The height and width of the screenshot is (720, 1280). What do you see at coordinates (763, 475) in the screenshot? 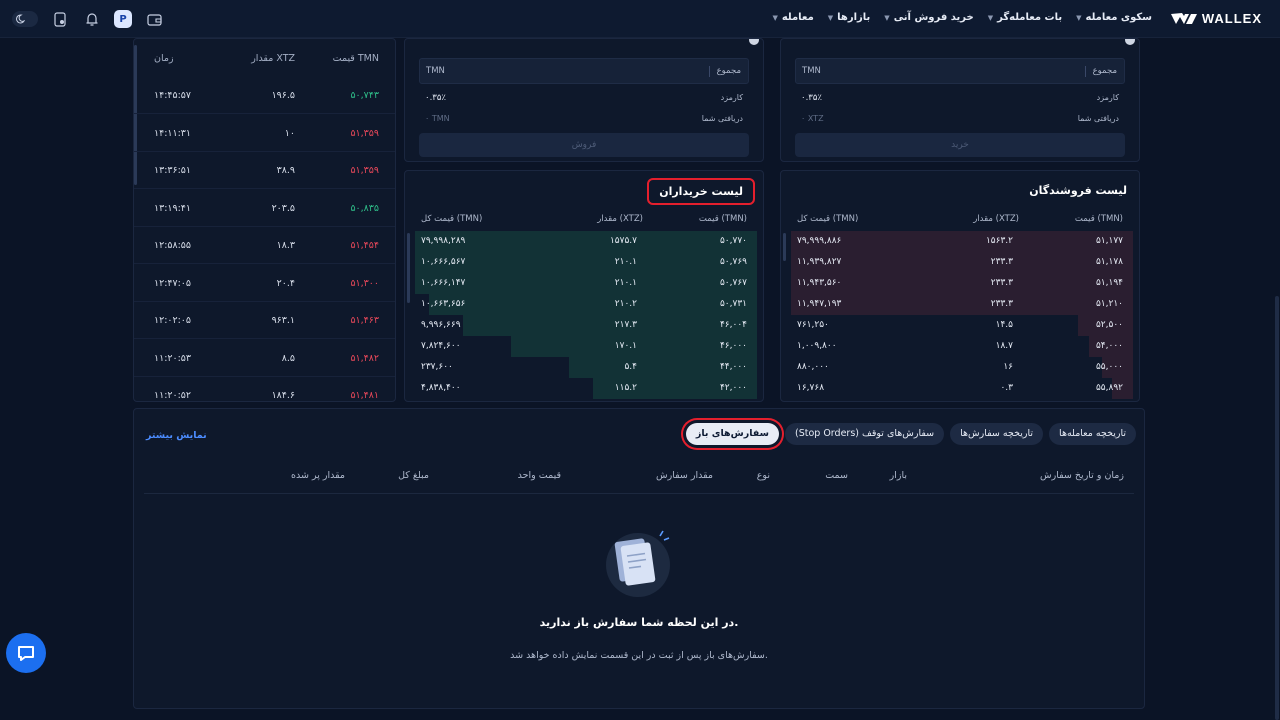
I see `col-type: نوع` at bounding box center [763, 475].